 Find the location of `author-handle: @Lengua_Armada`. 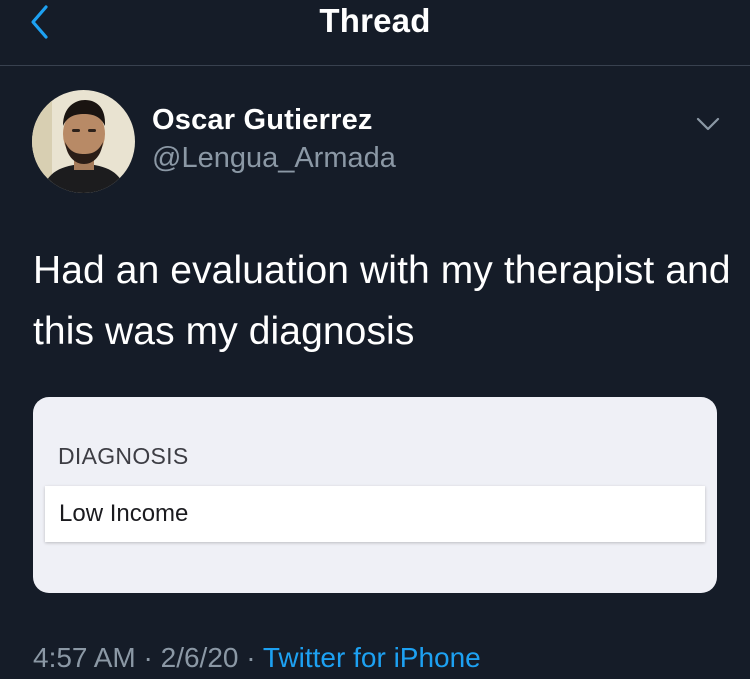

author-handle: @Lengua_Armada is located at coordinates (274, 158).